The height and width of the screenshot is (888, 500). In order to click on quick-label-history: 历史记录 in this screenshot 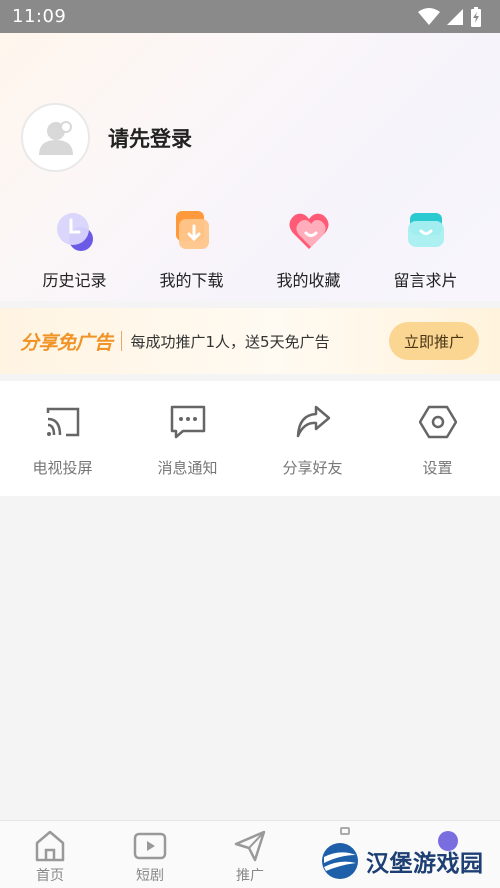, I will do `click(74, 280)`.